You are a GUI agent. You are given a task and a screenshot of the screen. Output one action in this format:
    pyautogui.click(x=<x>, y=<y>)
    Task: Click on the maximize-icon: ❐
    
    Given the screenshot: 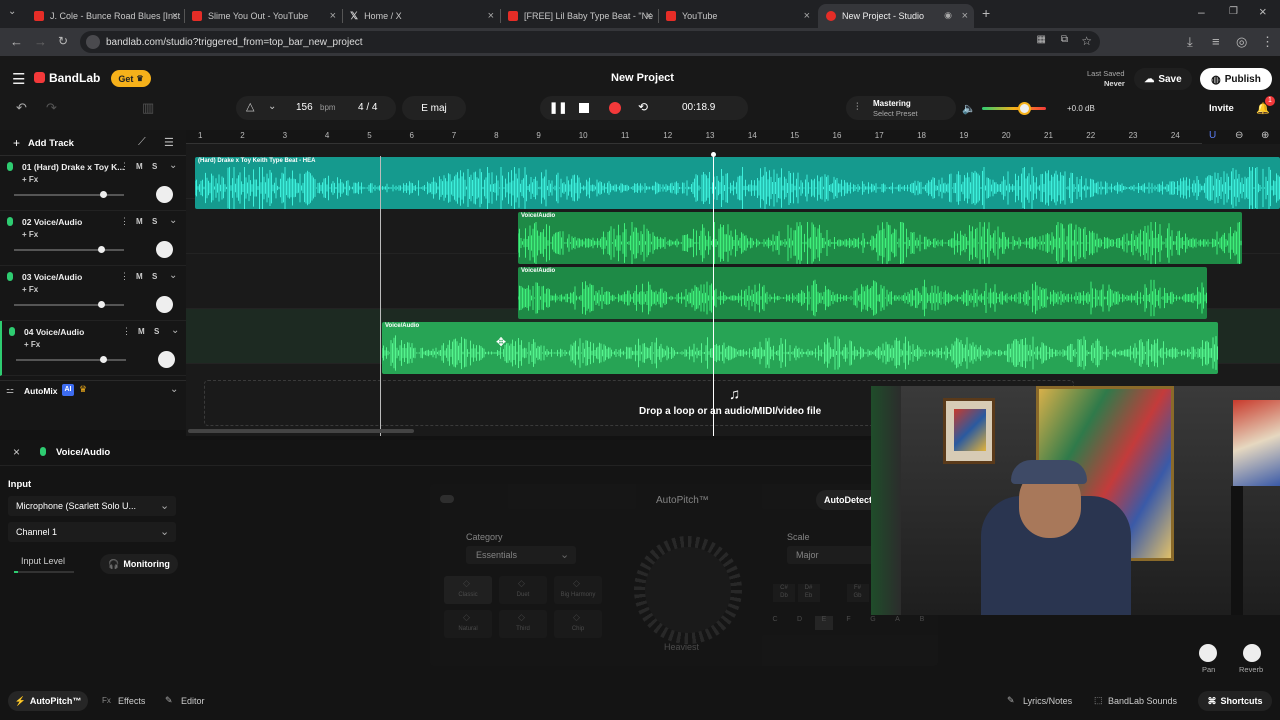 What is the action you would take?
    pyautogui.click(x=1233, y=11)
    